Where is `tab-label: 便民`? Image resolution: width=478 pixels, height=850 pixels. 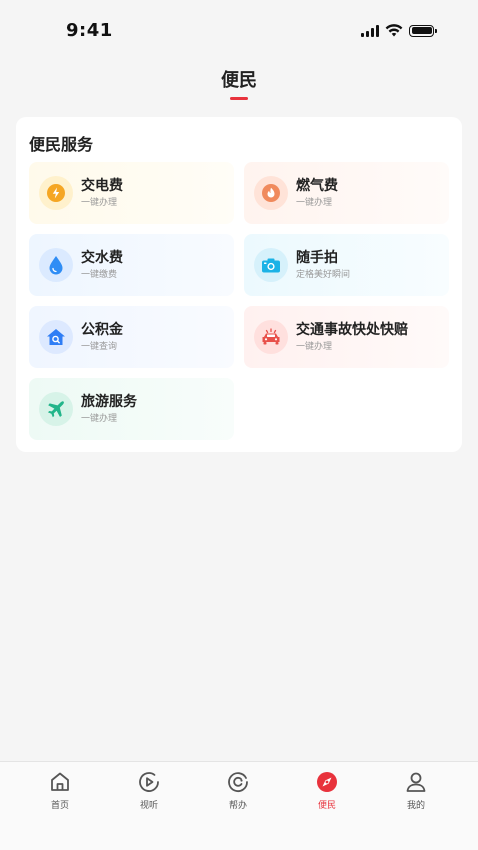
tab-label: 便民 is located at coordinates (326, 806).